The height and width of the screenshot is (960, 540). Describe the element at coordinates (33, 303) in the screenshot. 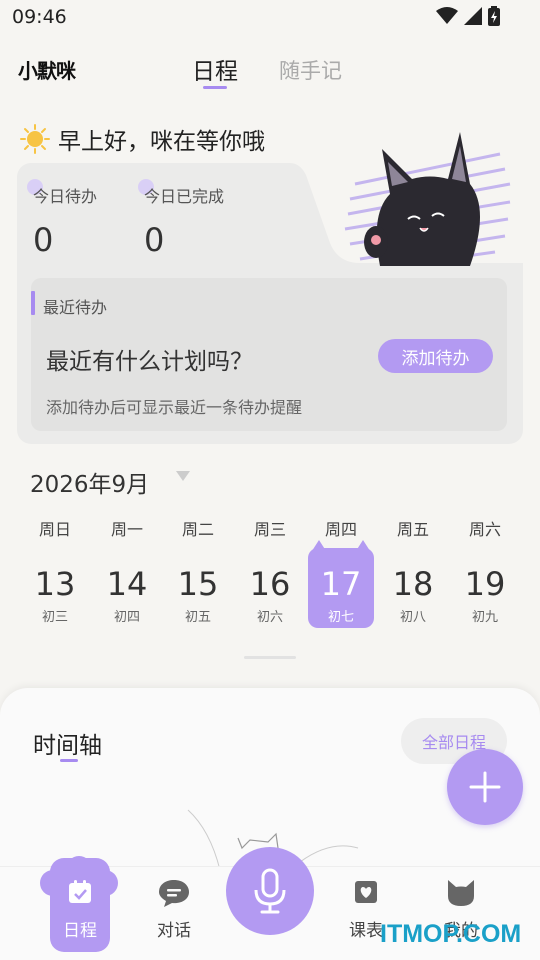

I see `recent-accent-bar` at that location.